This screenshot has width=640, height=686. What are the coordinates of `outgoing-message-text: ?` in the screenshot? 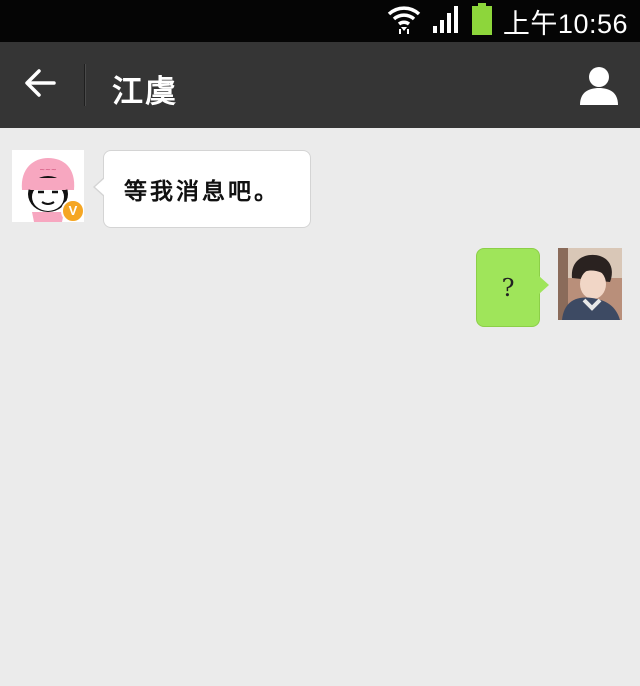 It's located at (508, 287).